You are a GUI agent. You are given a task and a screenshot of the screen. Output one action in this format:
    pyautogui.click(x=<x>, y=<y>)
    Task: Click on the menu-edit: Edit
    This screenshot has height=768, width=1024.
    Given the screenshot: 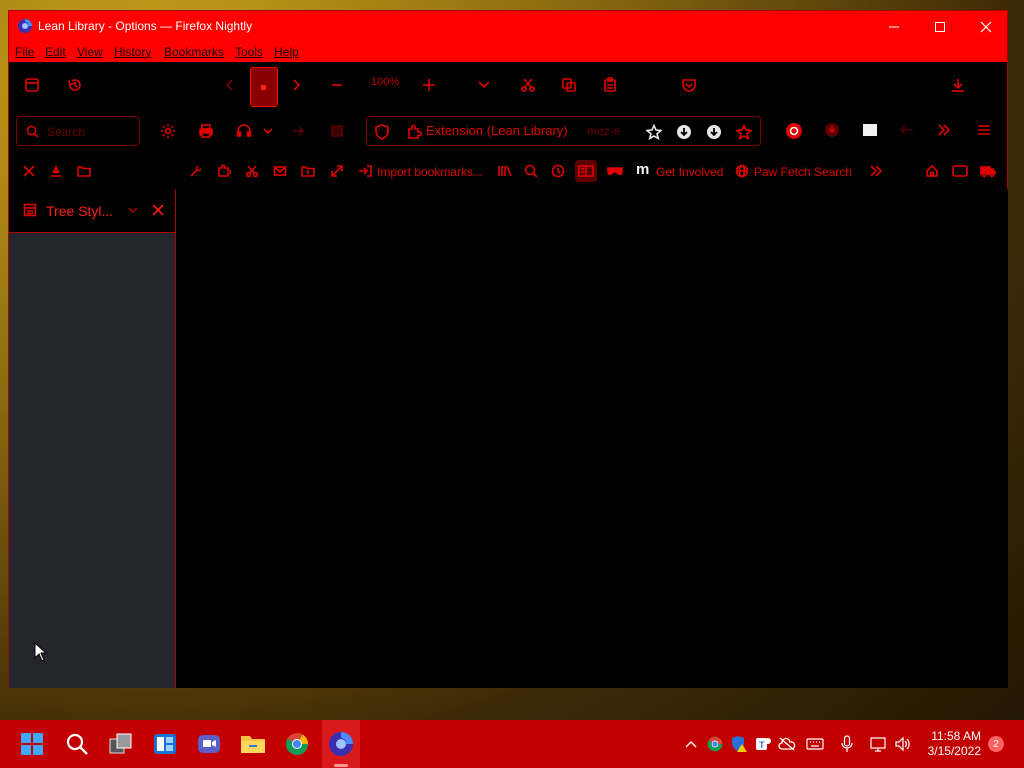 What is the action you would take?
    pyautogui.click(x=55, y=52)
    